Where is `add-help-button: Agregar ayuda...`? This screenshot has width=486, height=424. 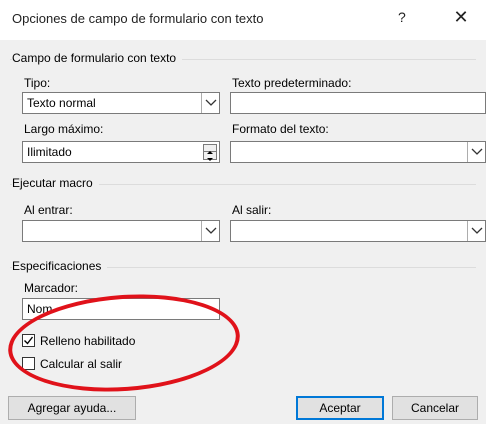 add-help-button: Agregar ayuda... is located at coordinates (72, 408).